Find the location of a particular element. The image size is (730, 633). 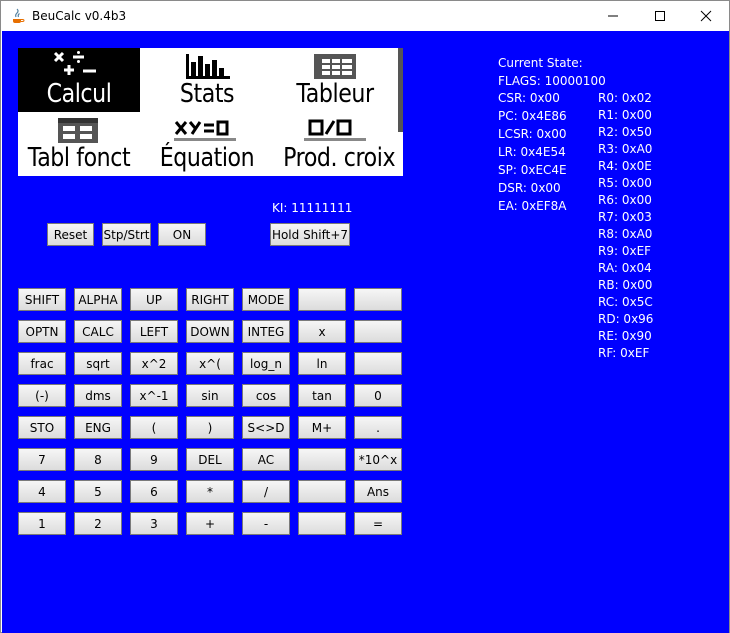

general-register: R2: 0x50 is located at coordinates (625, 132).